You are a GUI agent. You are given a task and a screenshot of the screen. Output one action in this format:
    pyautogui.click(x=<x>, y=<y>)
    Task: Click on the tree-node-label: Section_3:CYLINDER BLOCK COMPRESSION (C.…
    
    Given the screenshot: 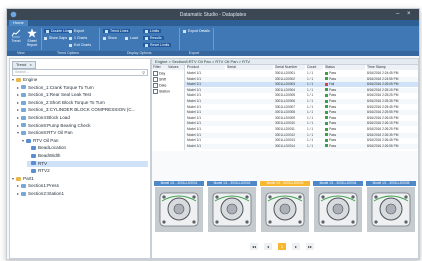 What is the action you would take?
    pyautogui.click(x=82, y=110)
    